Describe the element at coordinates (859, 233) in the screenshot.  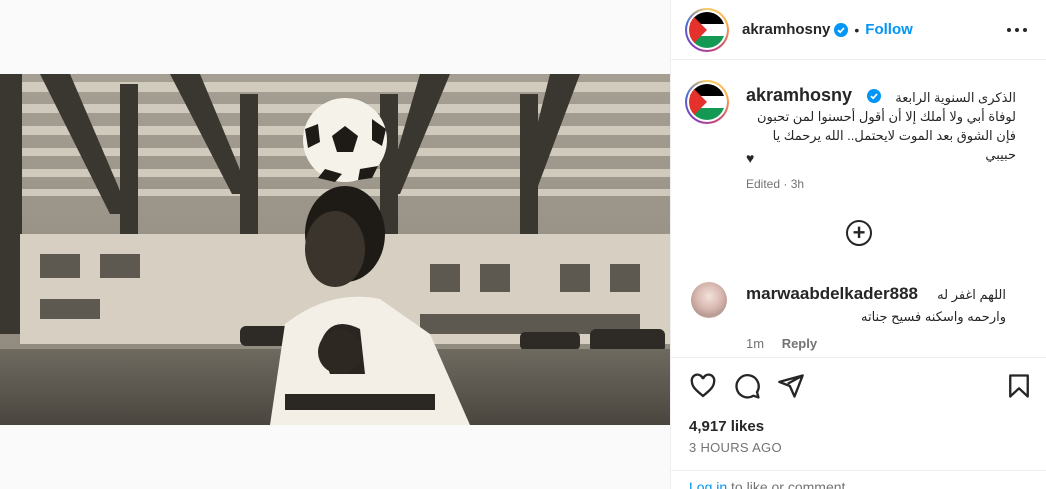
I see `plus-circle-icon: +` at that location.